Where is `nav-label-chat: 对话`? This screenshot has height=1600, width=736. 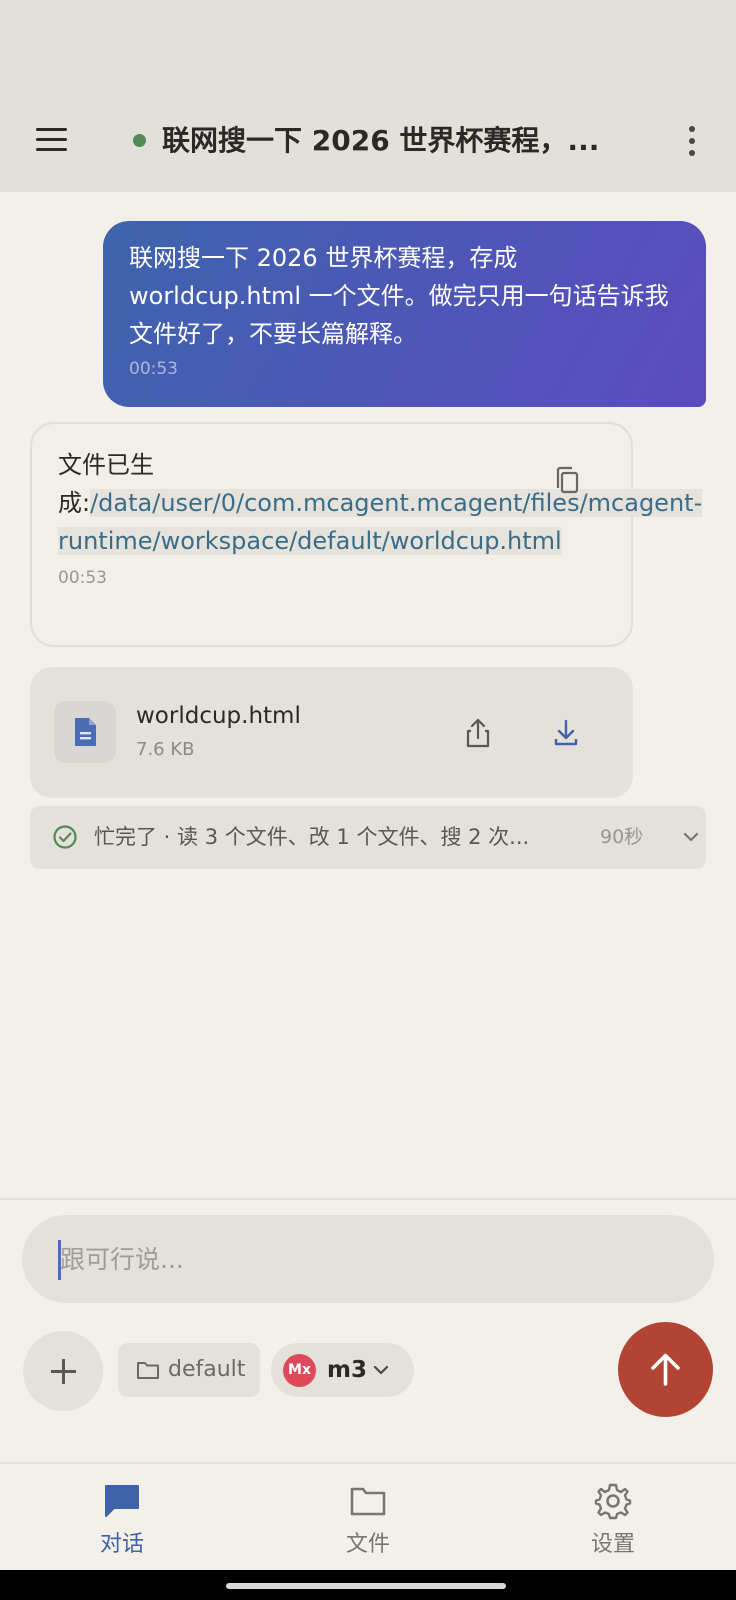 nav-label-chat: 对话 is located at coordinates (121, 1544).